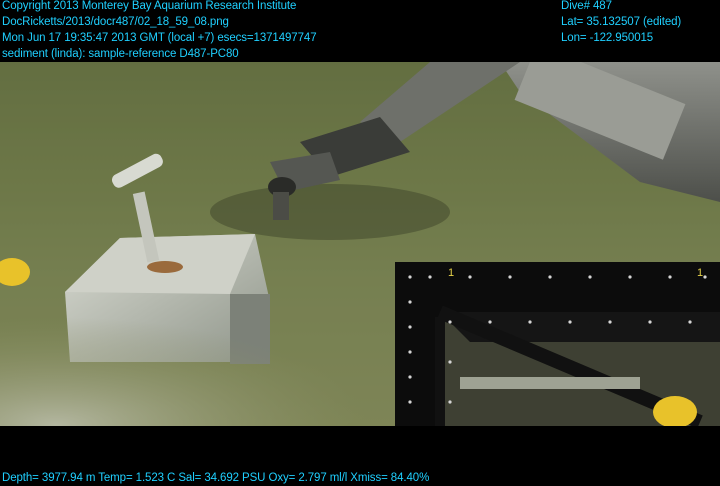 The height and width of the screenshot is (486, 720). Describe the element at coordinates (700, 273) in the screenshot. I see `drawer-label-right: 1` at that location.